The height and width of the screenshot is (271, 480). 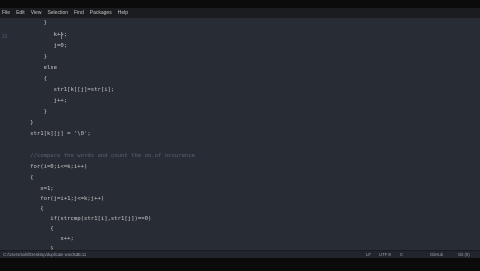 I want to click on code-line: x++;, so click(x=47, y=239).